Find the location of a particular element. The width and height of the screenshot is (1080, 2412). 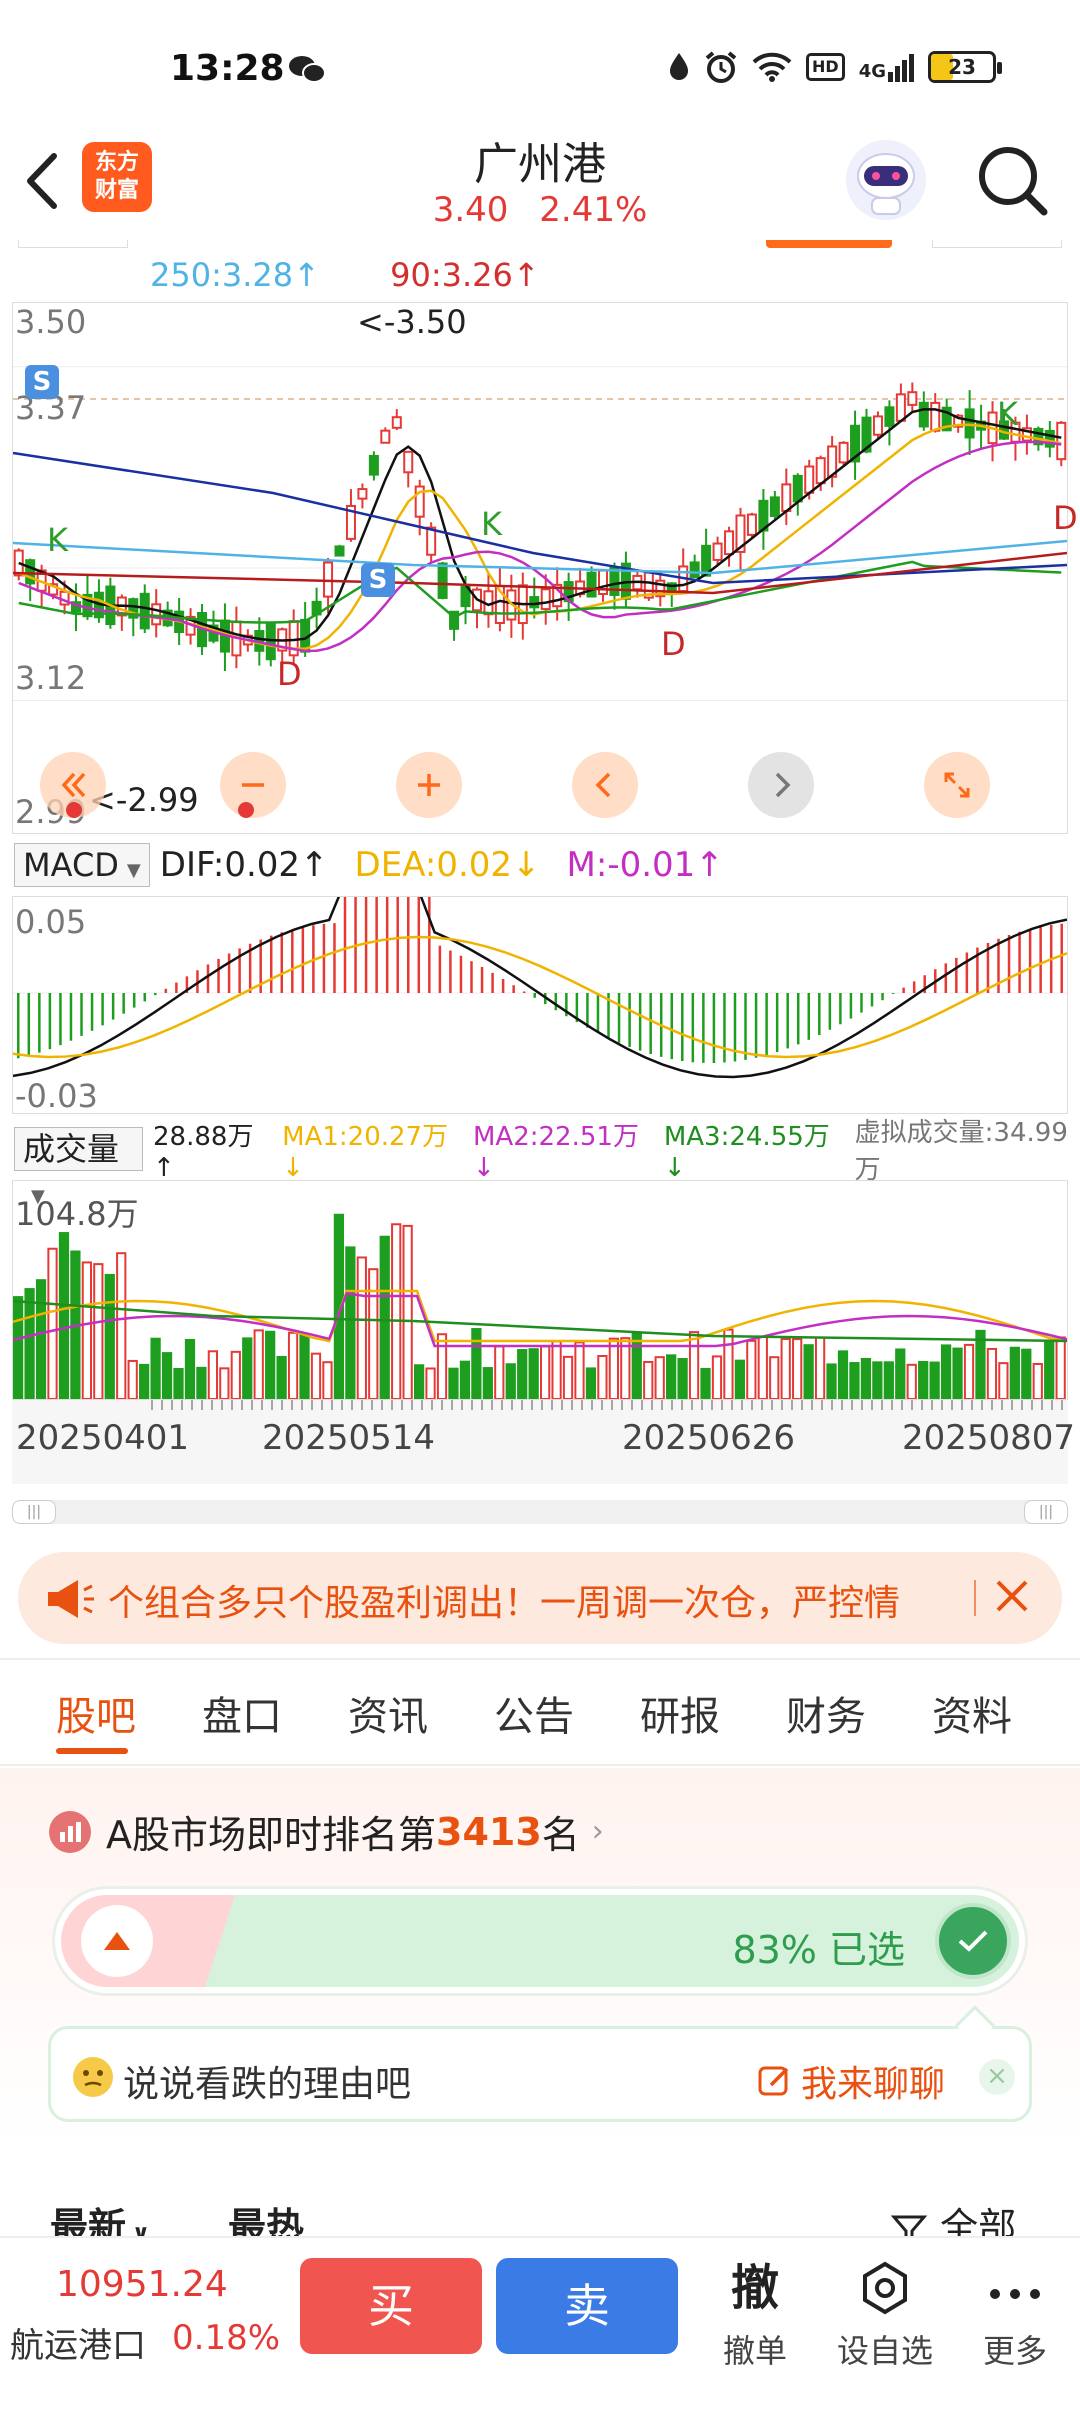

chat-button: 我来聊聊 is located at coordinates (851, 2081).